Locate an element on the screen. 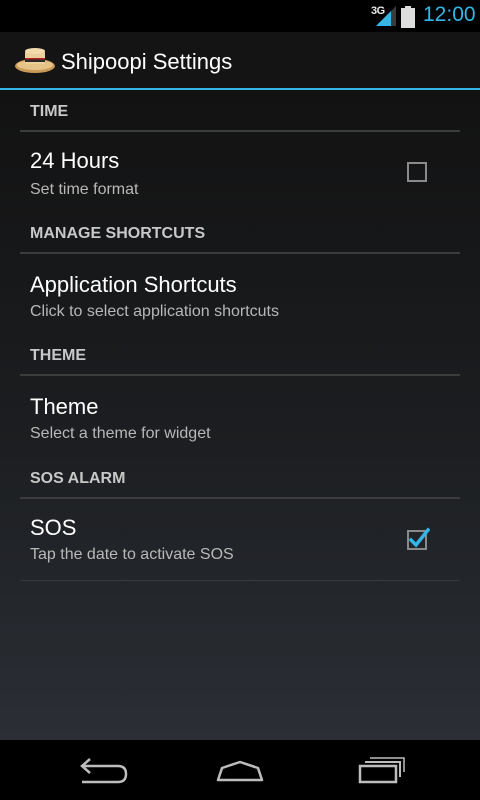 The image size is (480, 800). category-header-sos-alarm: SOS ALARM is located at coordinates (240, 479).